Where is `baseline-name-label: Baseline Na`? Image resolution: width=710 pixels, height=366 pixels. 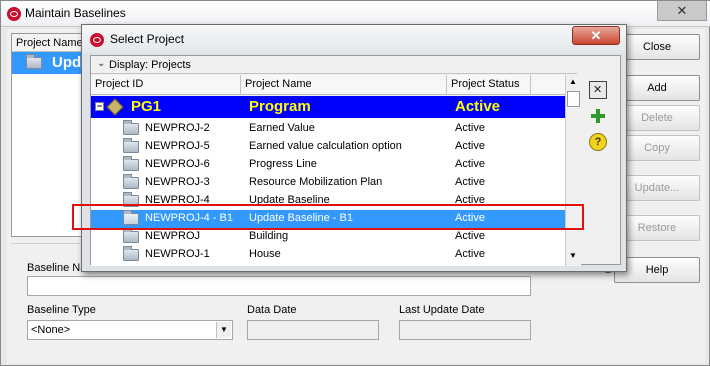 baseline-name-label: Baseline Na is located at coordinates (57, 268).